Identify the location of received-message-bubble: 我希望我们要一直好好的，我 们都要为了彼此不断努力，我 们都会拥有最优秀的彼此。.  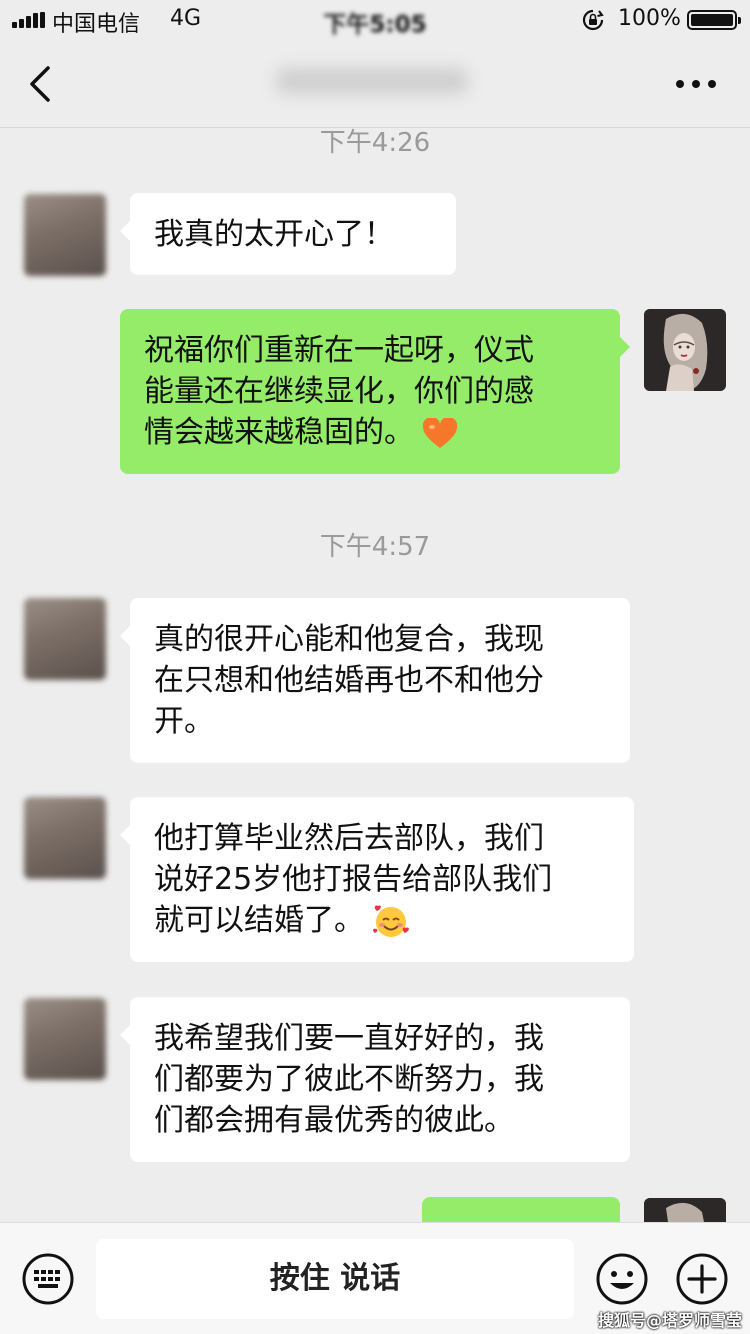
(375, 1079).